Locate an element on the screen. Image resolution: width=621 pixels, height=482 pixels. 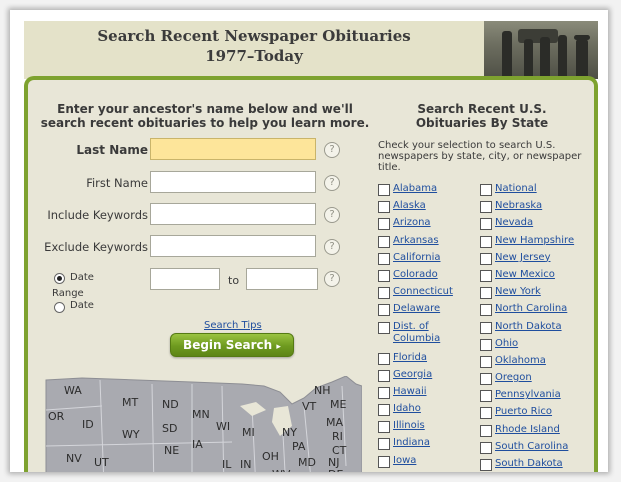
state-link-south-carolina: South Carolina is located at coordinates (531, 447).